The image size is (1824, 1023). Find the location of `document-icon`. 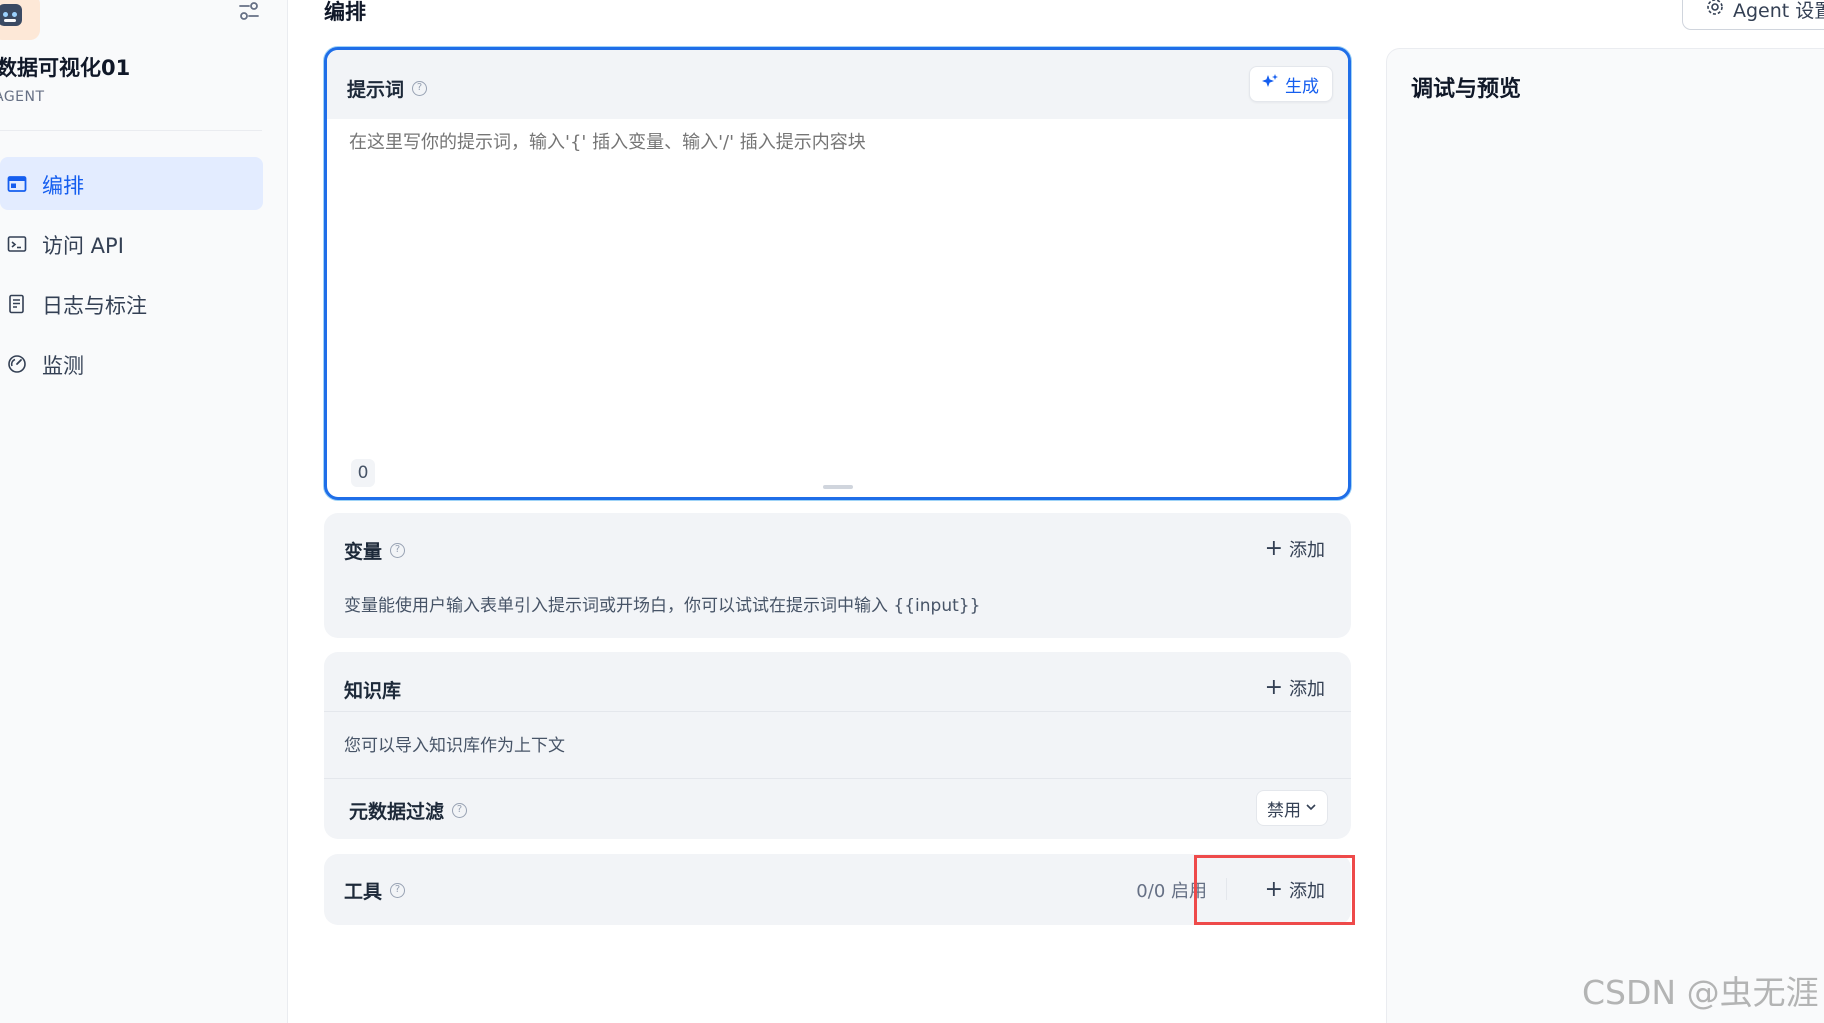

document-icon is located at coordinates (17, 304).